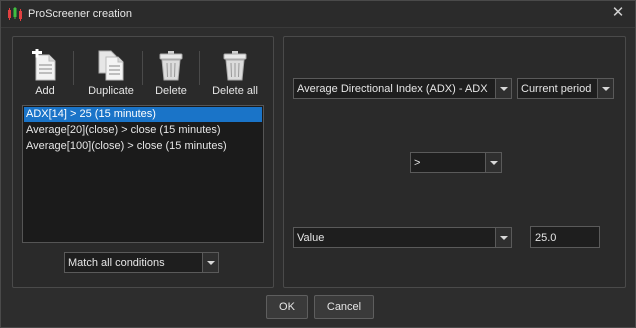 The width and height of the screenshot is (636, 328). I want to click on delete-label: Delete, so click(171, 91).